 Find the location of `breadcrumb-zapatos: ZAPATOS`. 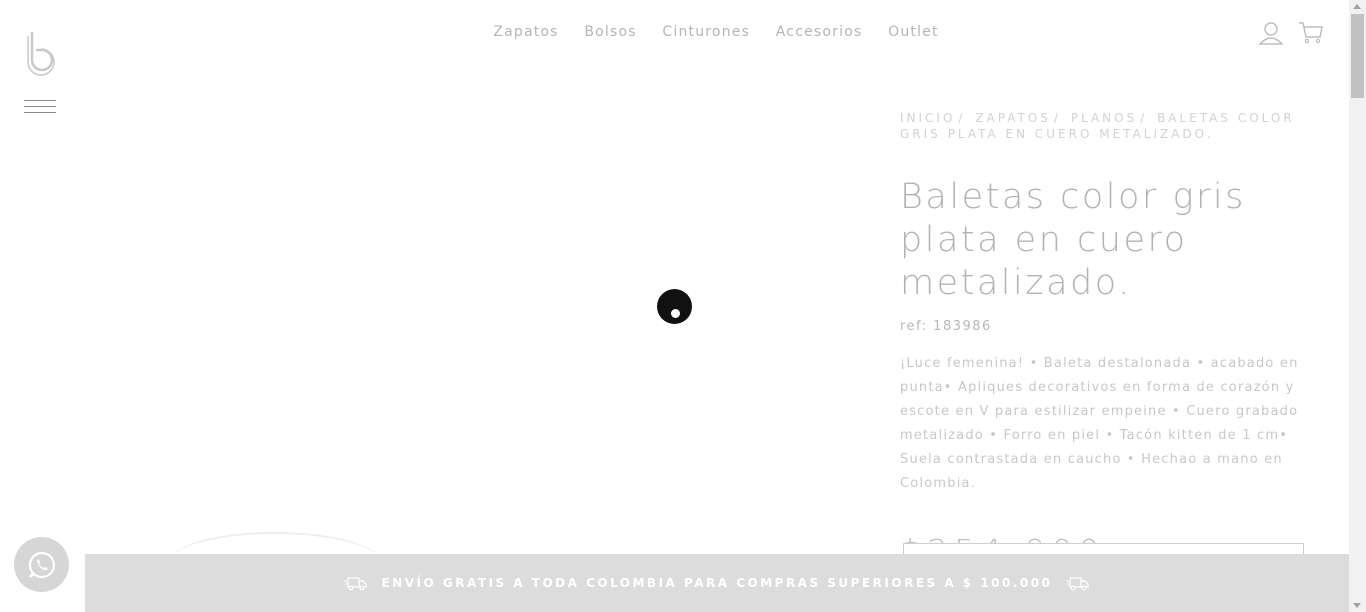

breadcrumb-zapatos: ZAPATOS is located at coordinates (1013, 118).